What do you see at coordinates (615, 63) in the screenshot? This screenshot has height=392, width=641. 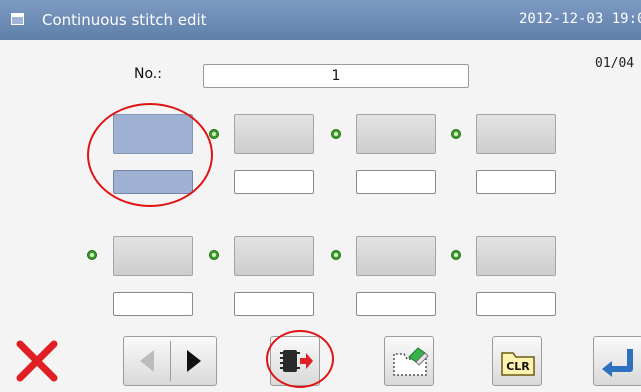 I see `page-indicator: 01/04` at bounding box center [615, 63].